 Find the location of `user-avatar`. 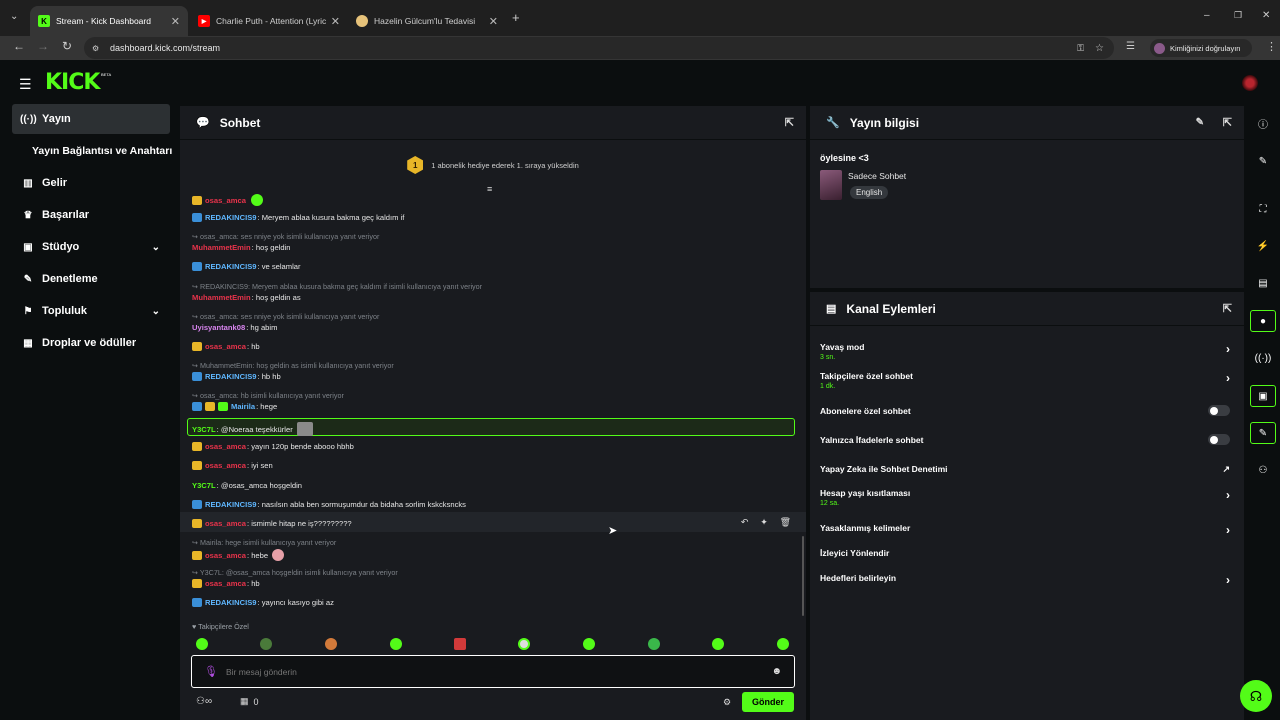

user-avatar is located at coordinates (1250, 83).